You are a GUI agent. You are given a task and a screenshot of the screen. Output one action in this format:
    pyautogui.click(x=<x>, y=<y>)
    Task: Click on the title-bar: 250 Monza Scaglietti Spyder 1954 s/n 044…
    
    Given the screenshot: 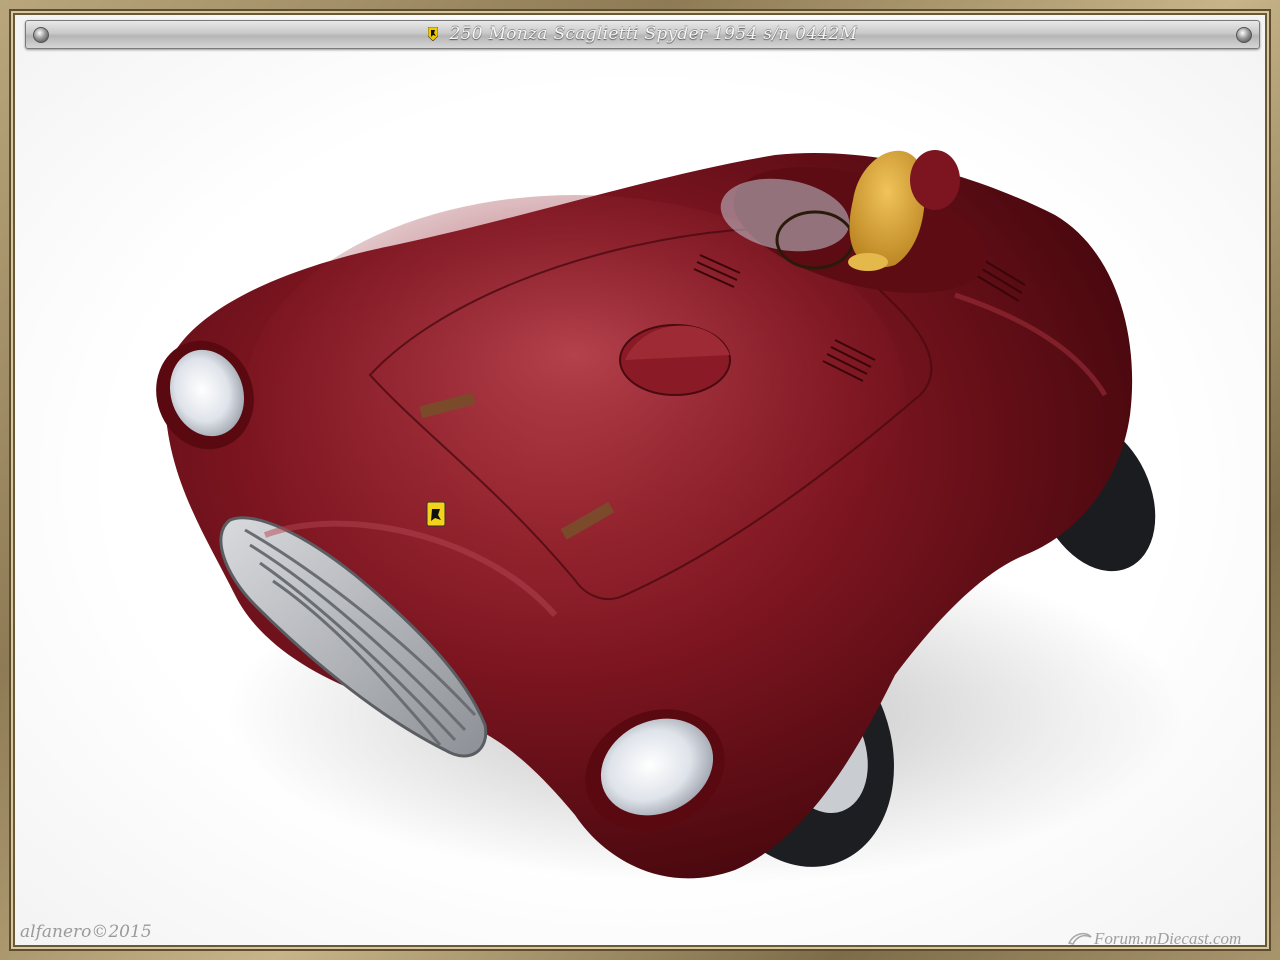 What is the action you would take?
    pyautogui.click(x=642, y=34)
    